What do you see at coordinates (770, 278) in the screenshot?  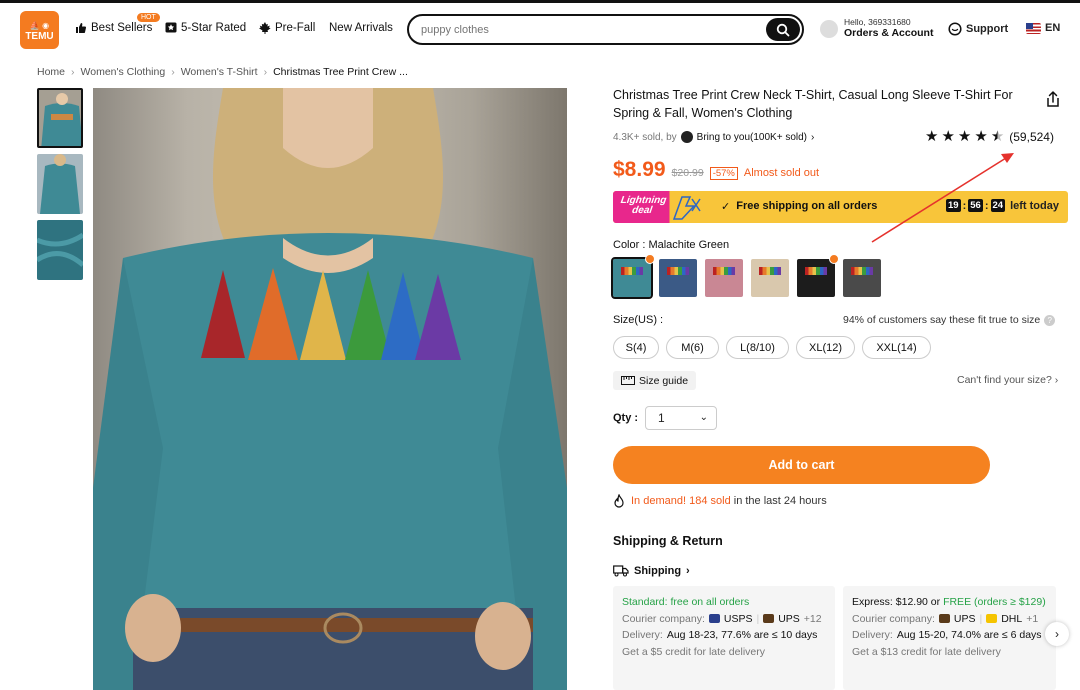 I see `color-swatch-apricot` at bounding box center [770, 278].